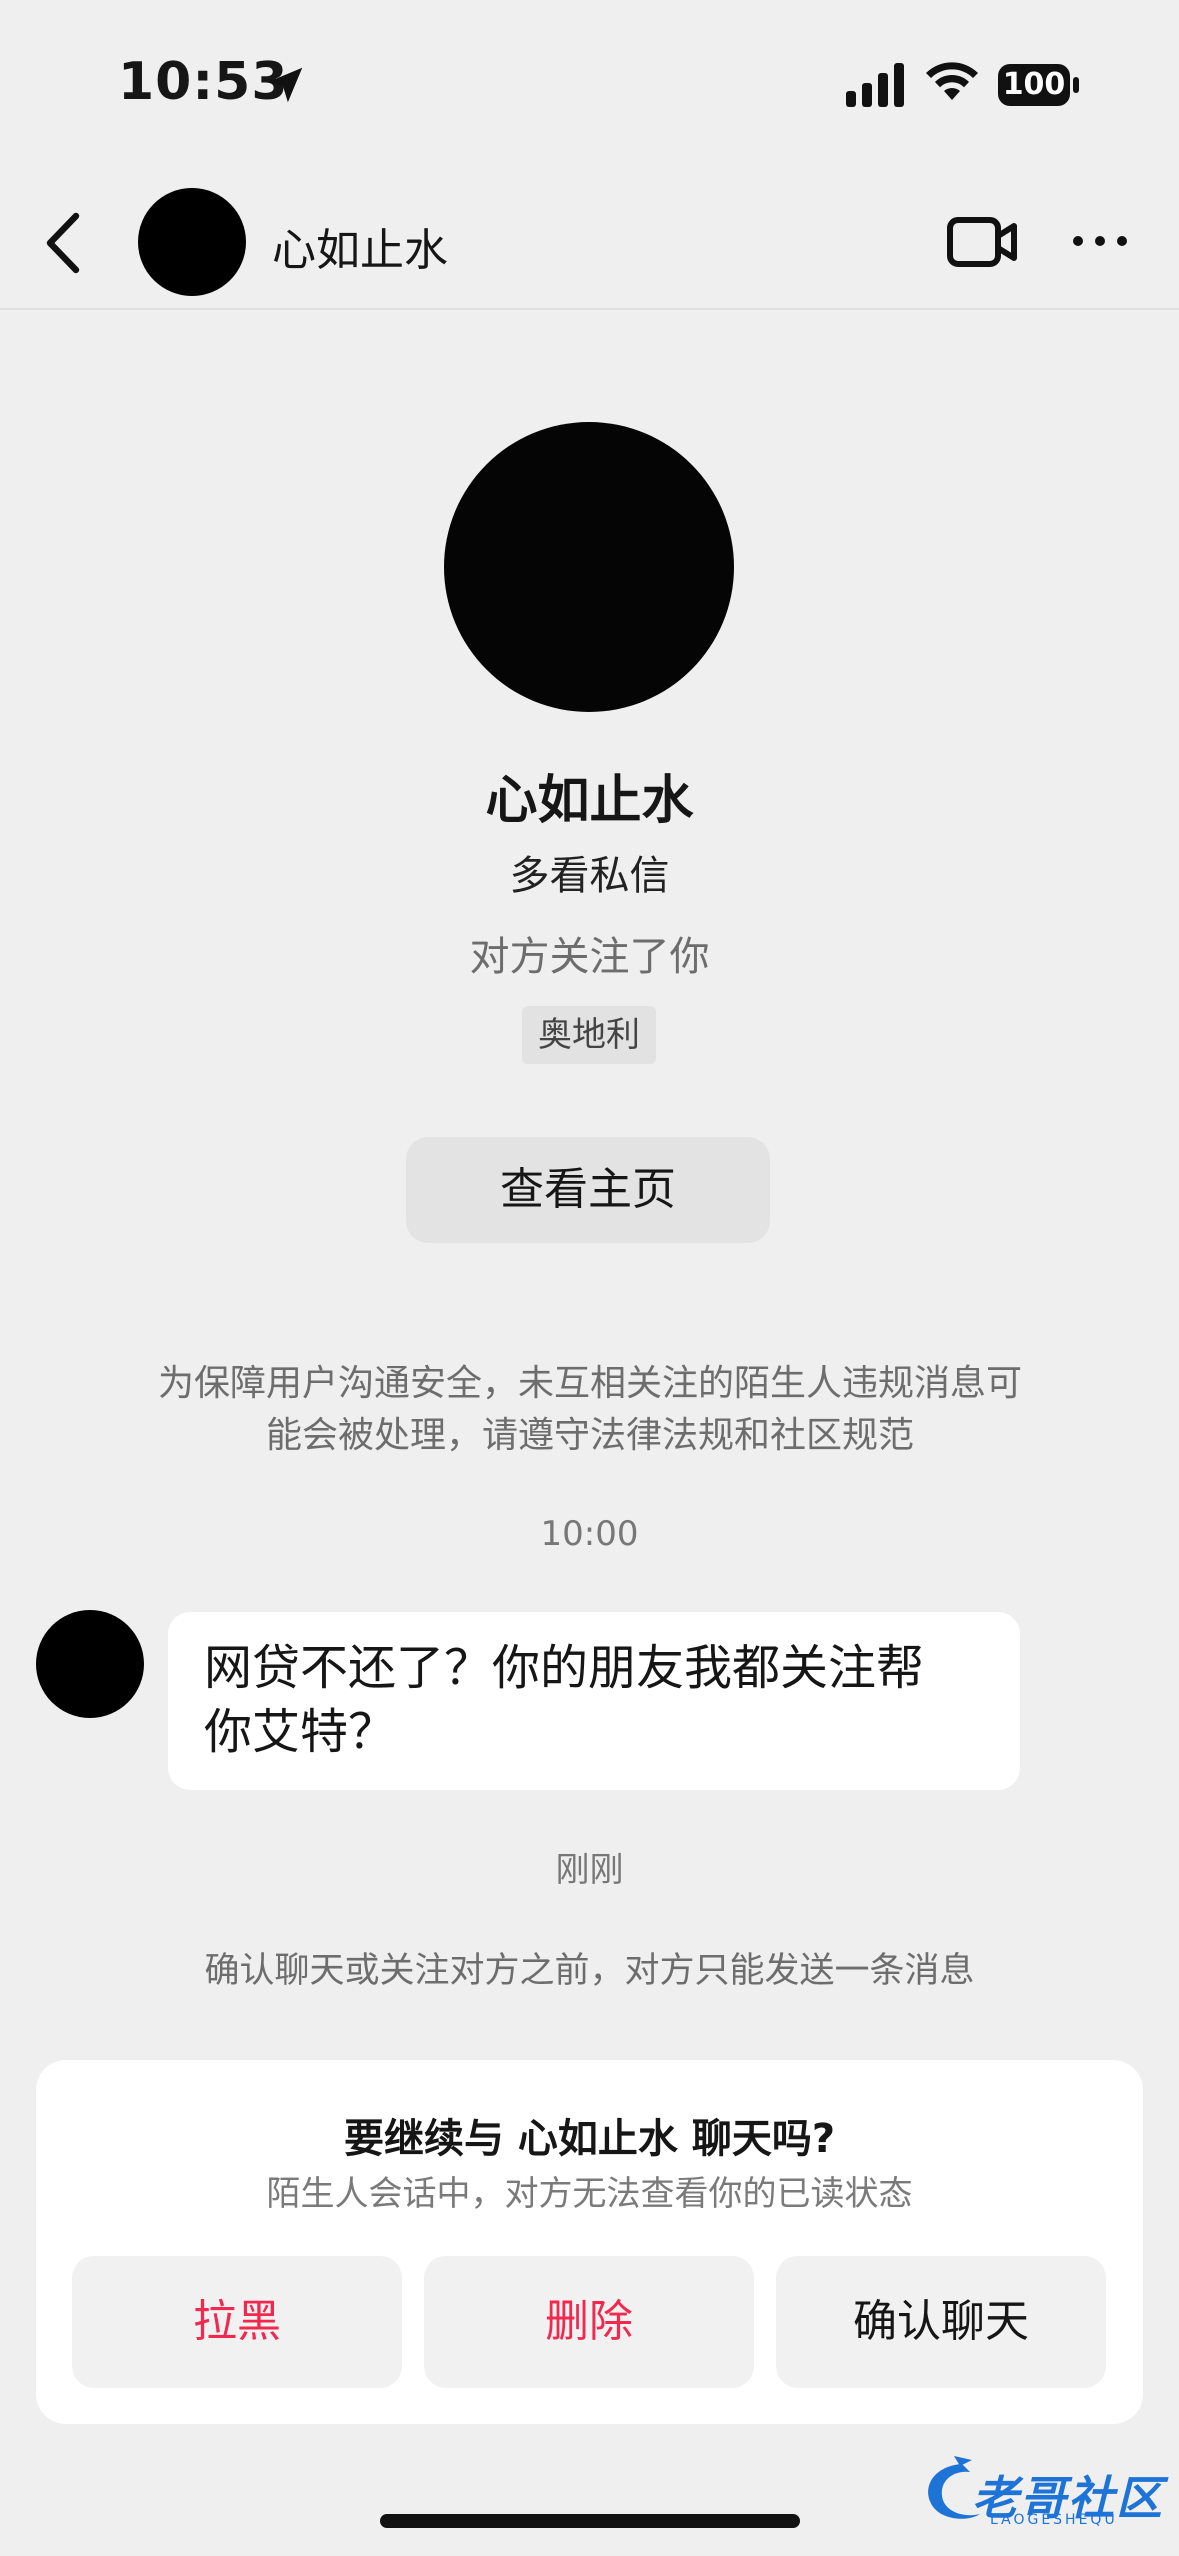 This screenshot has height=2556, width=1179. I want to click on home-indicator, so click(590, 2521).